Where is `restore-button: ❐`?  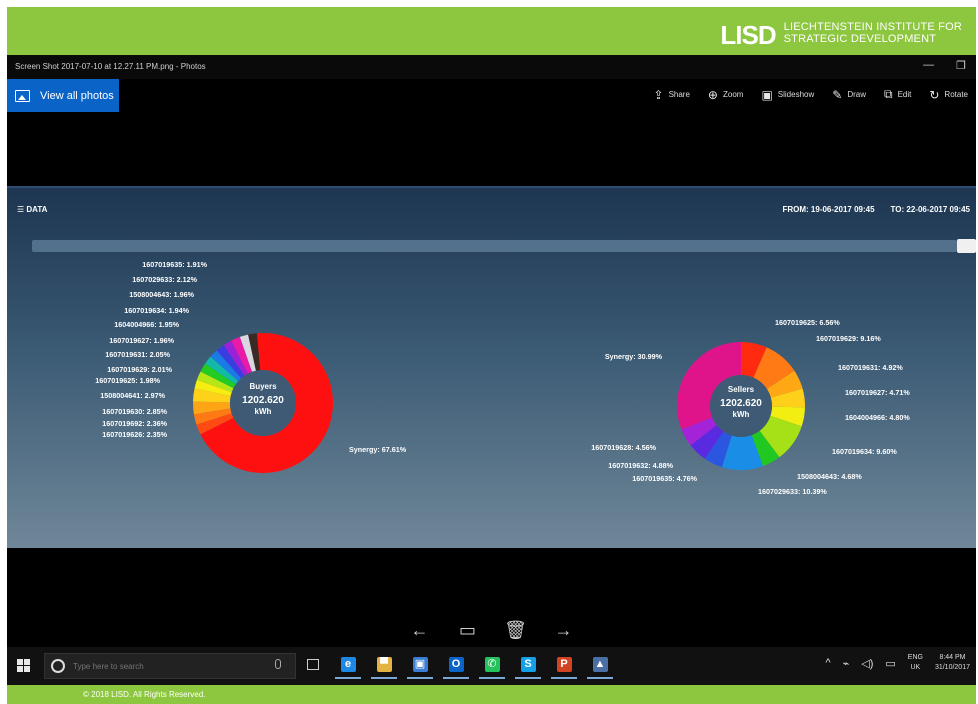 restore-button: ❐ is located at coordinates (961, 65).